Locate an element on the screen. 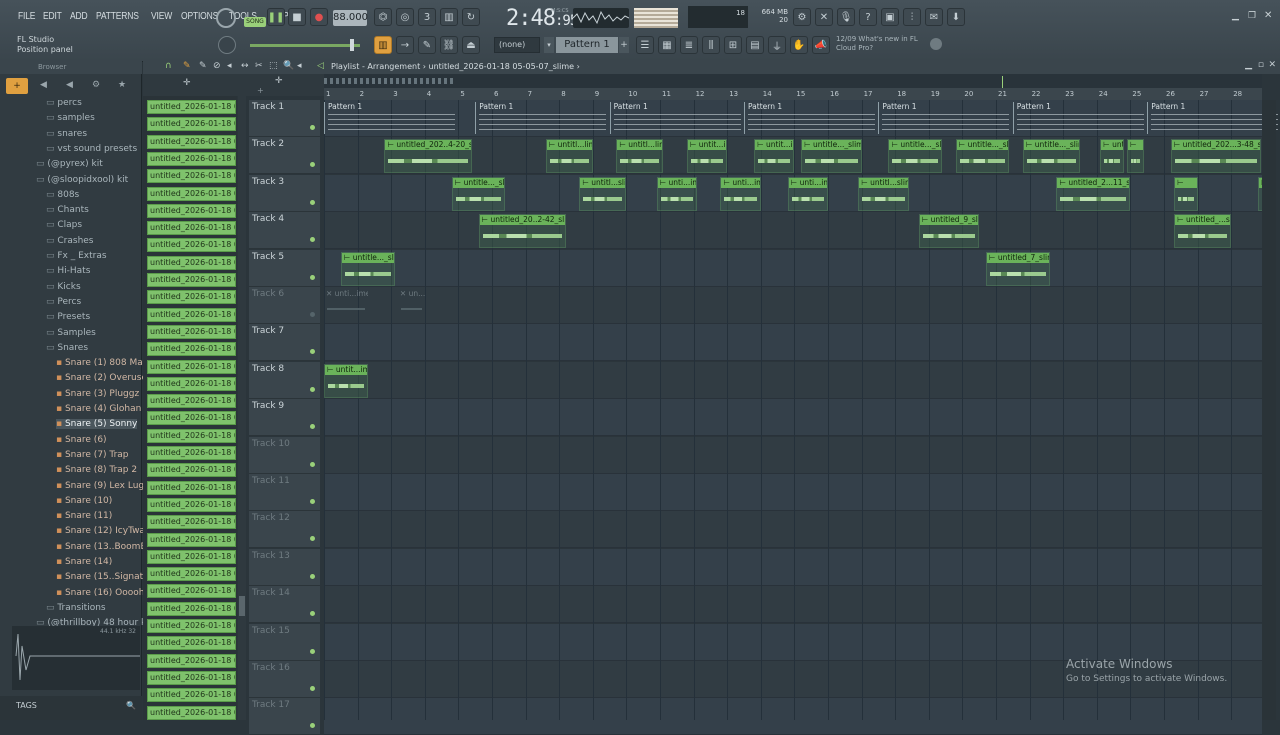  track-header: Track 9 is located at coordinates (284, 418).